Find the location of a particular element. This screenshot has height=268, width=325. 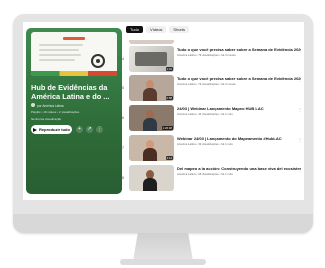

monitor-chin is located at coordinates (163, 223).